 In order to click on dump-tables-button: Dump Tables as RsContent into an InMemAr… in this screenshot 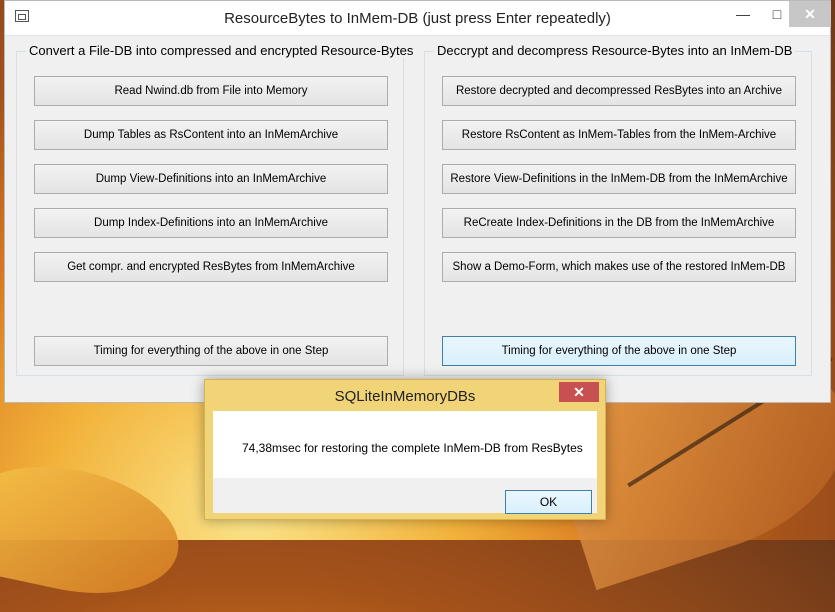, I will do `click(211, 135)`.